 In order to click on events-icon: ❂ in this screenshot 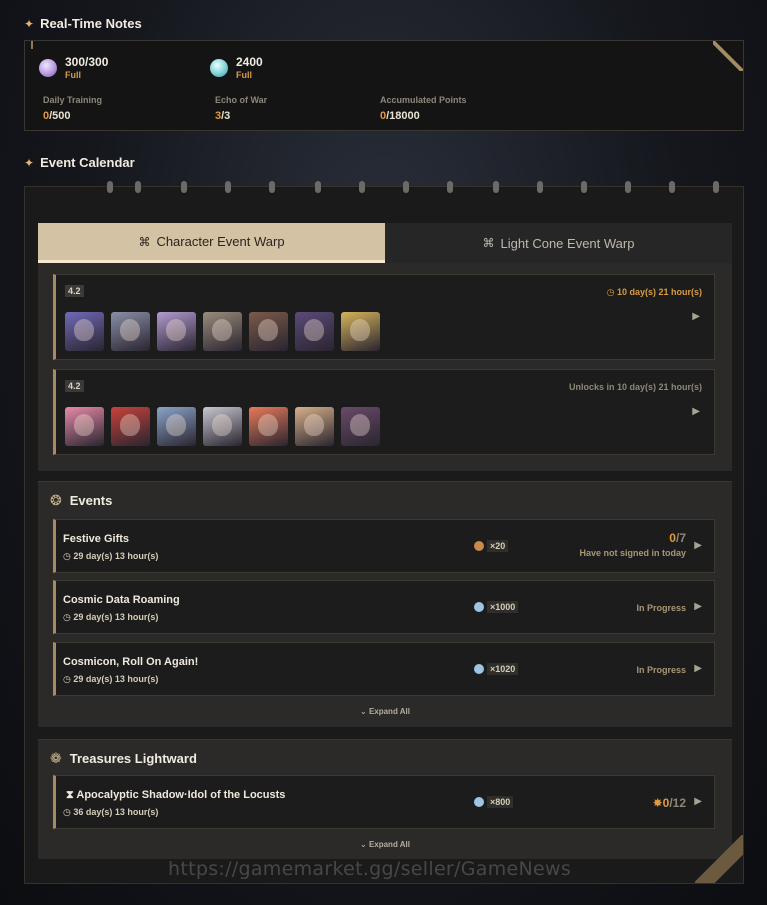, I will do `click(56, 500)`.